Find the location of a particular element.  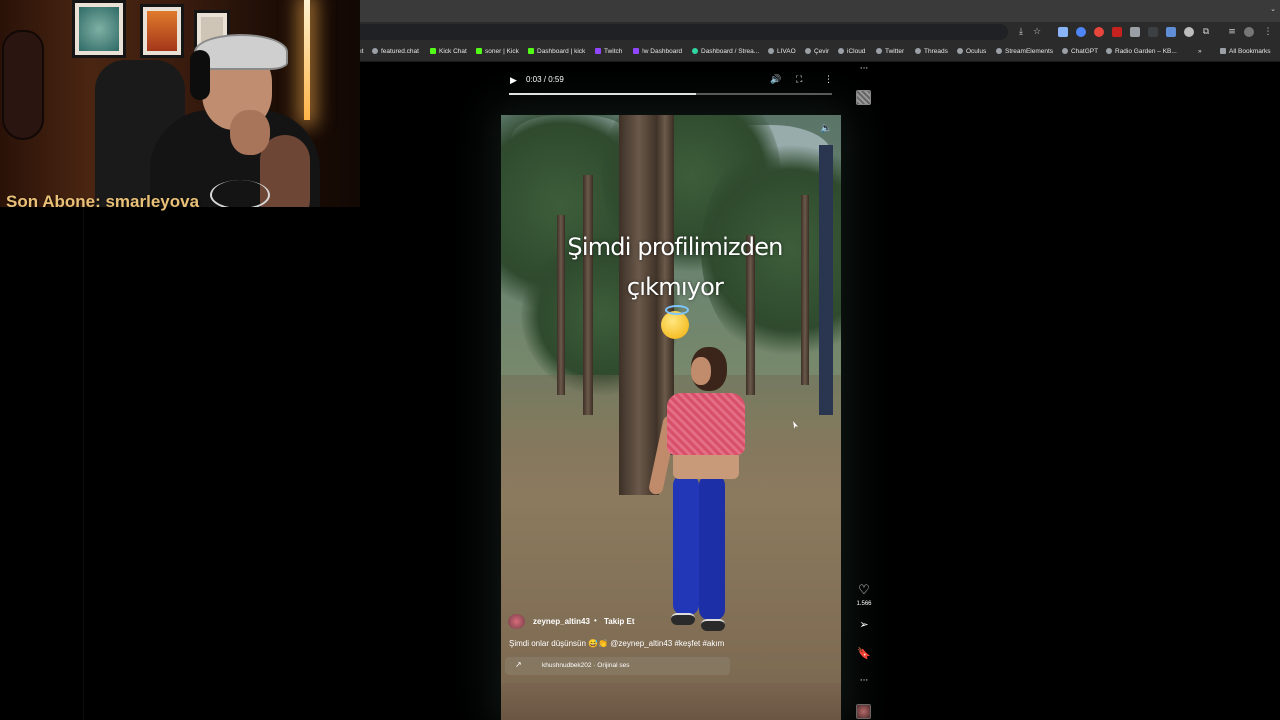

bookmark-item: Çevir is located at coordinates (817, 52).